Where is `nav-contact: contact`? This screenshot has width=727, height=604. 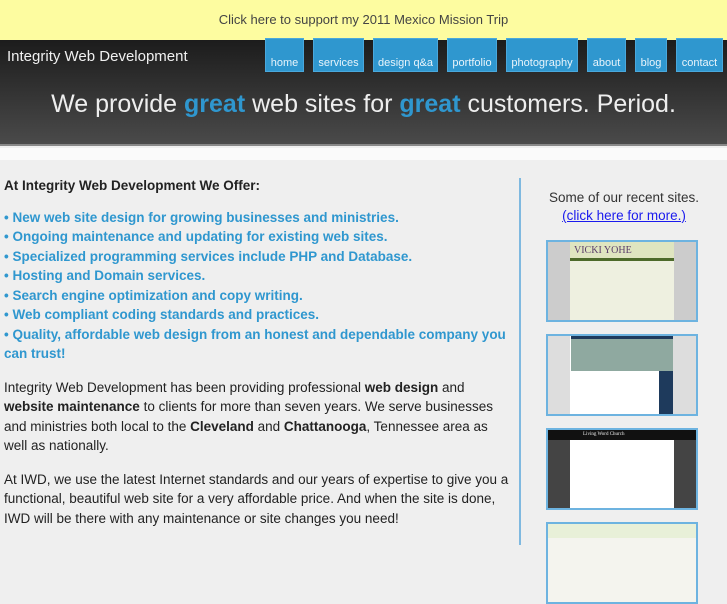 nav-contact: contact is located at coordinates (699, 55).